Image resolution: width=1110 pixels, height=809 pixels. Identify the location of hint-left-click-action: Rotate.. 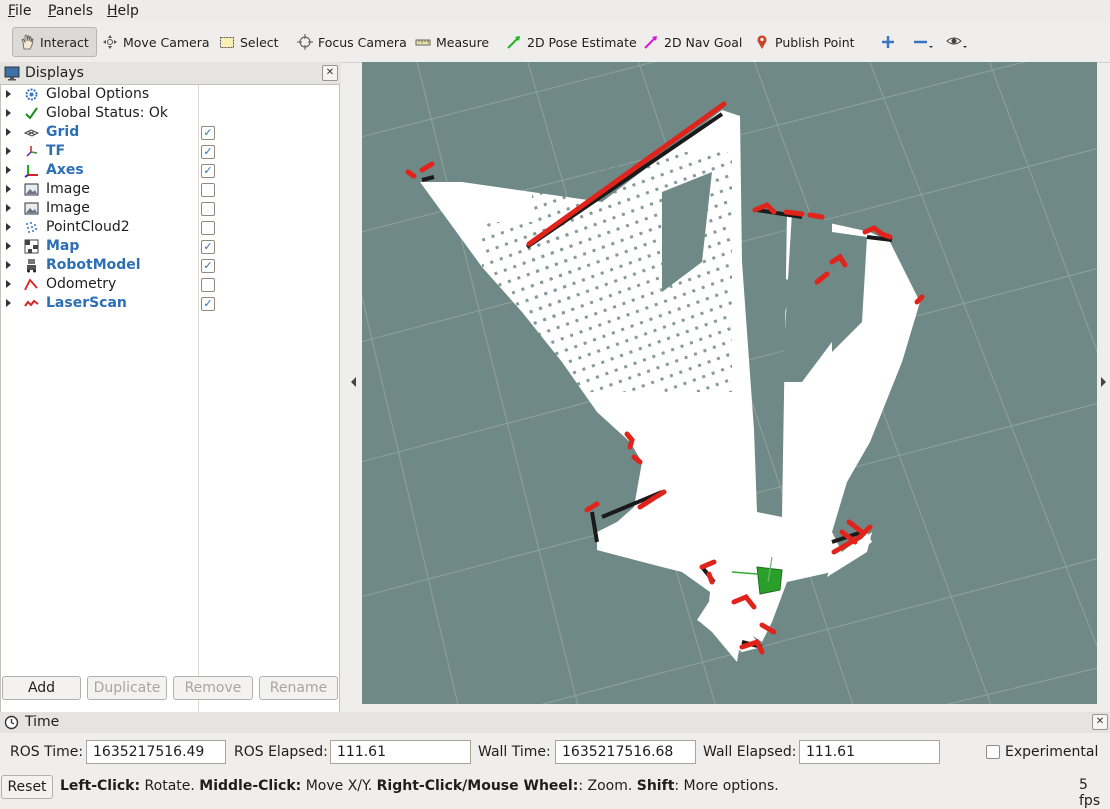
(170, 786).